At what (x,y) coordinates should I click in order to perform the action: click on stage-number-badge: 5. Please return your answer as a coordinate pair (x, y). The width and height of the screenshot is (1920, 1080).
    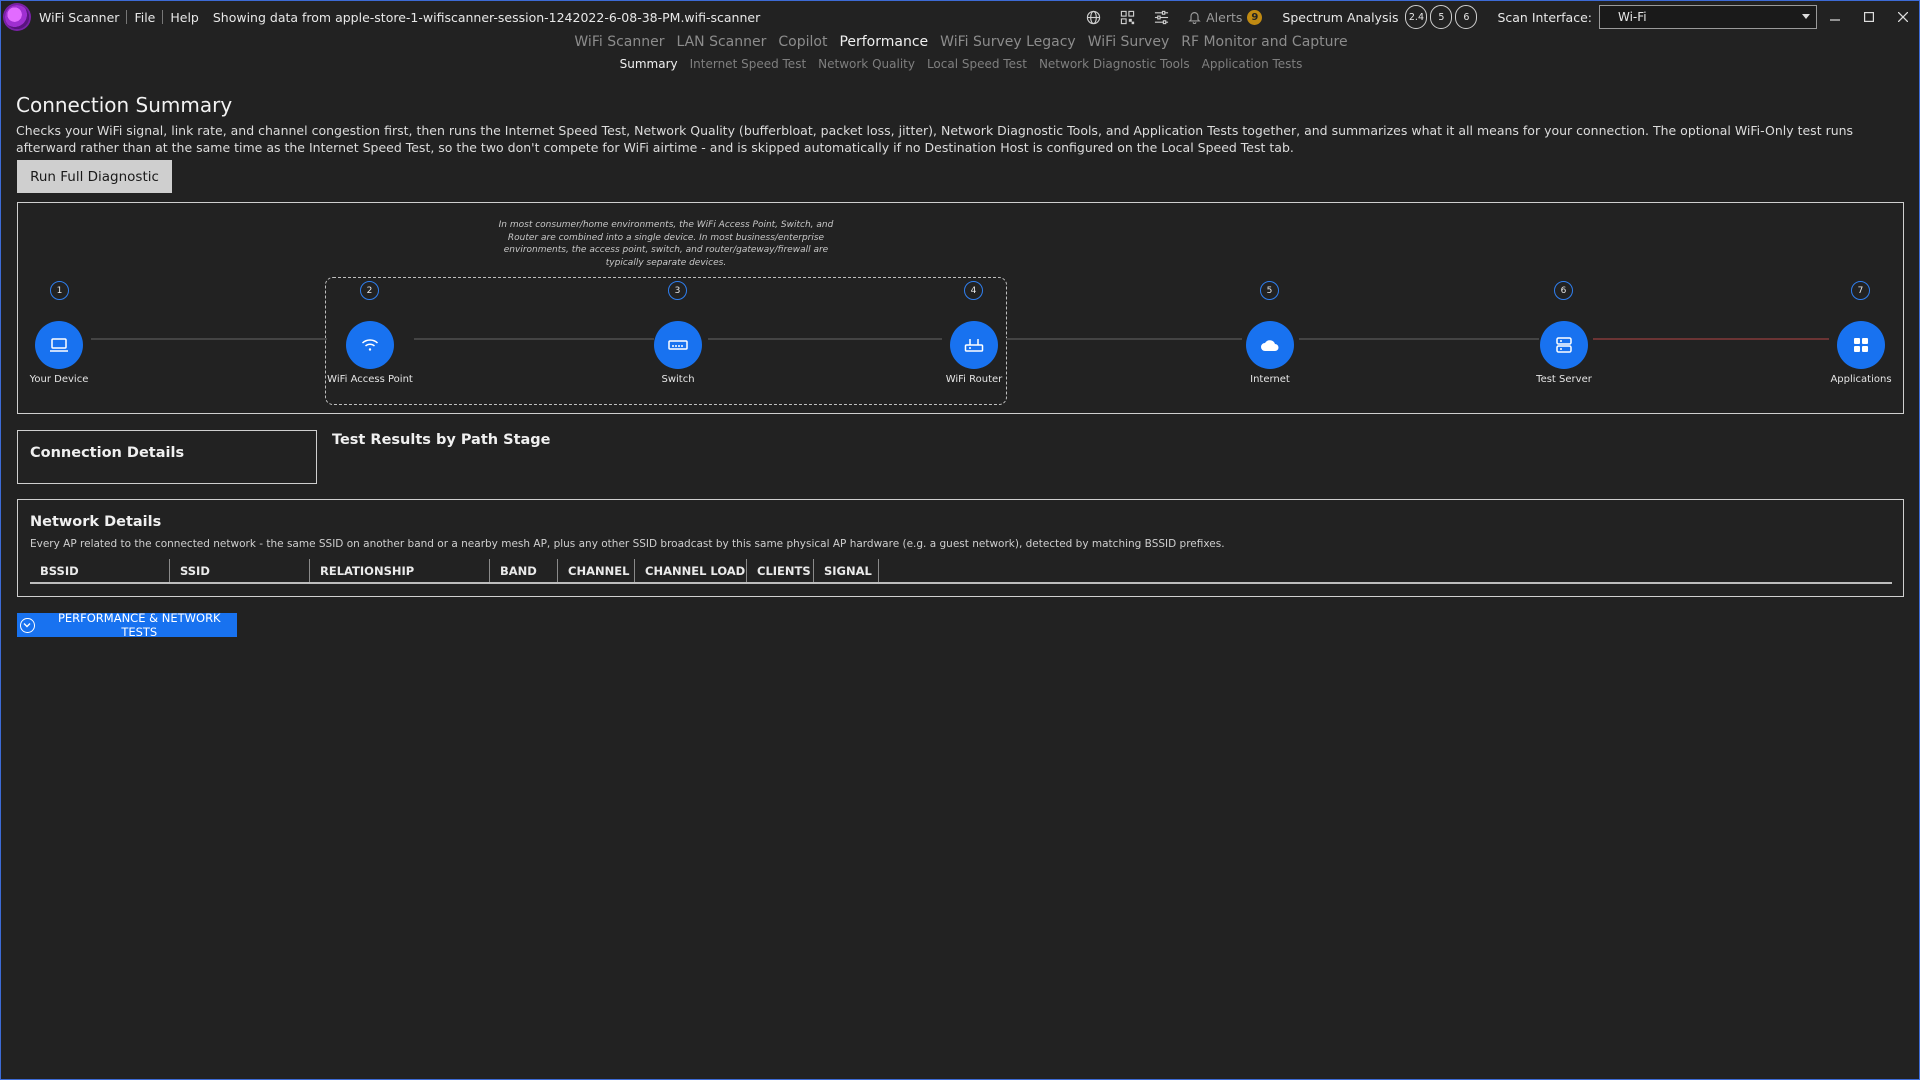
    Looking at the image, I should click on (1269, 290).